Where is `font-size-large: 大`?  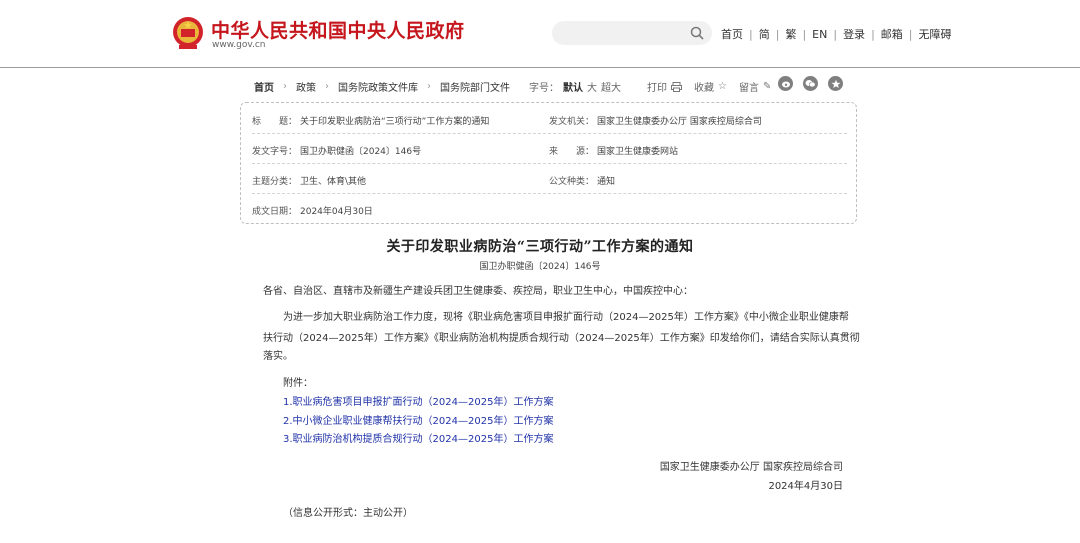 font-size-large: 大 is located at coordinates (592, 86).